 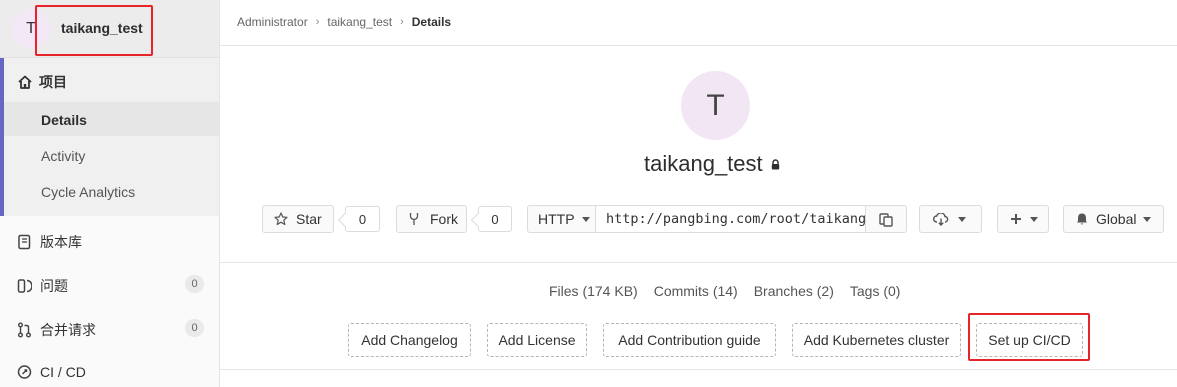 What do you see at coordinates (794, 291) in the screenshot?
I see `stat-branches: Branches (2)` at bounding box center [794, 291].